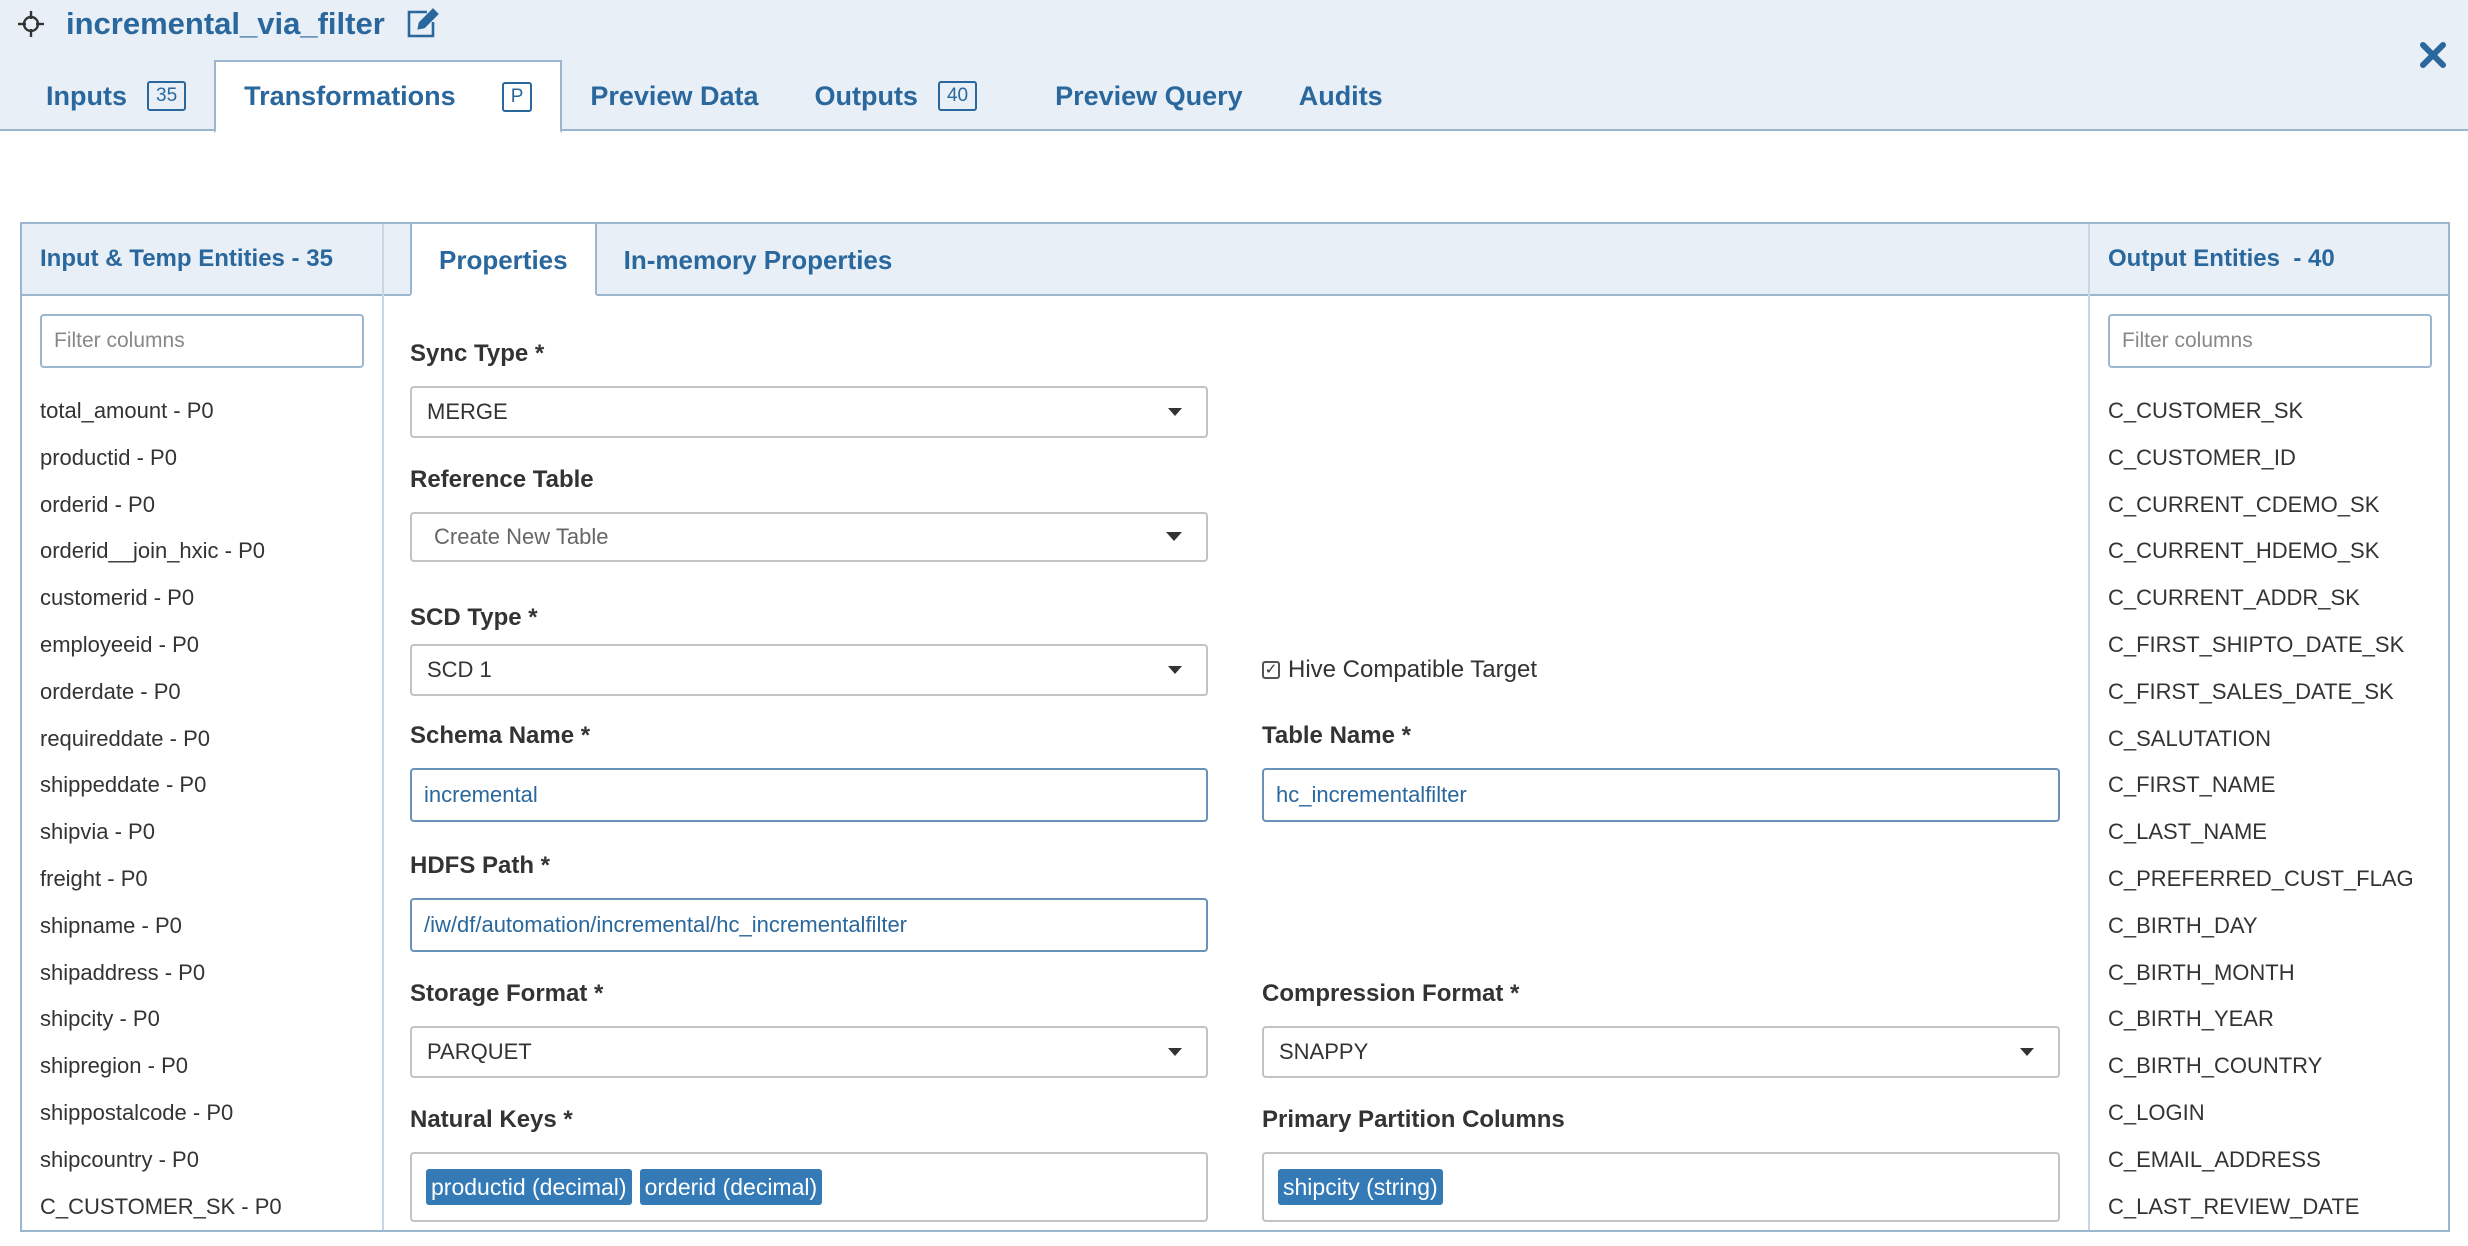 This screenshot has height=1246, width=2468. Describe the element at coordinates (477, 353) in the screenshot. I see `sync-type-label: Sync Type *` at that location.